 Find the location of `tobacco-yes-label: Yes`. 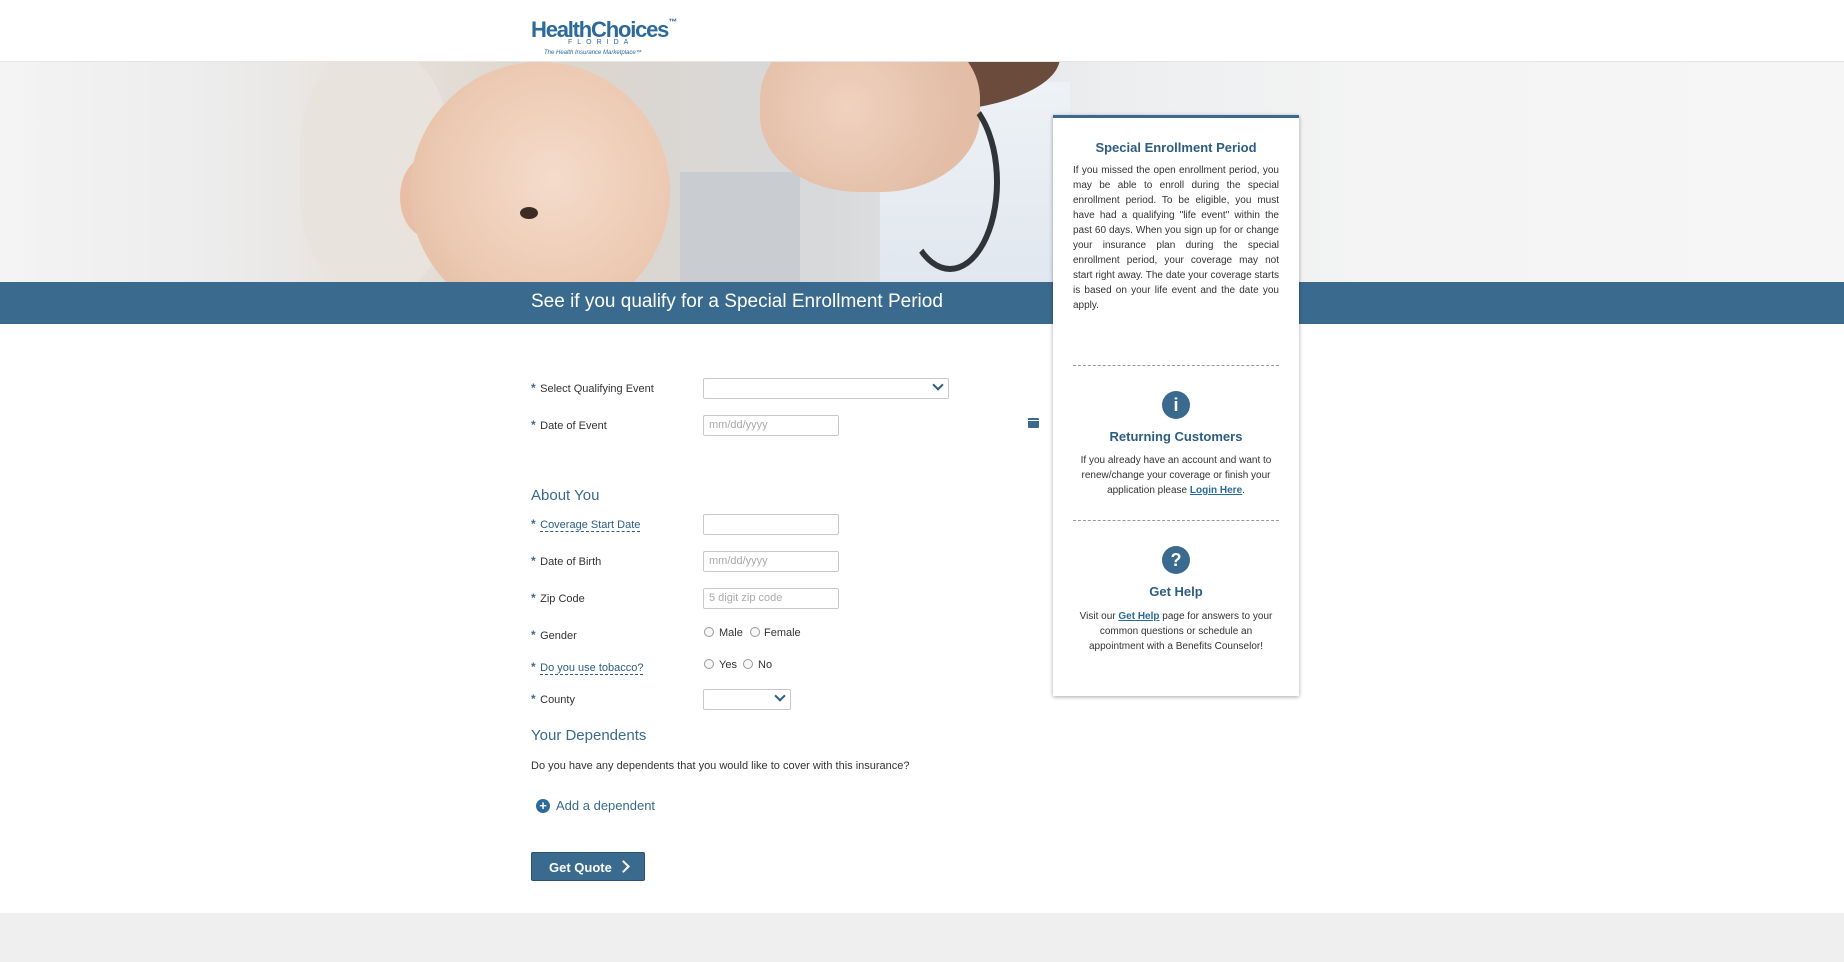

tobacco-yes-label: Yes is located at coordinates (728, 665).